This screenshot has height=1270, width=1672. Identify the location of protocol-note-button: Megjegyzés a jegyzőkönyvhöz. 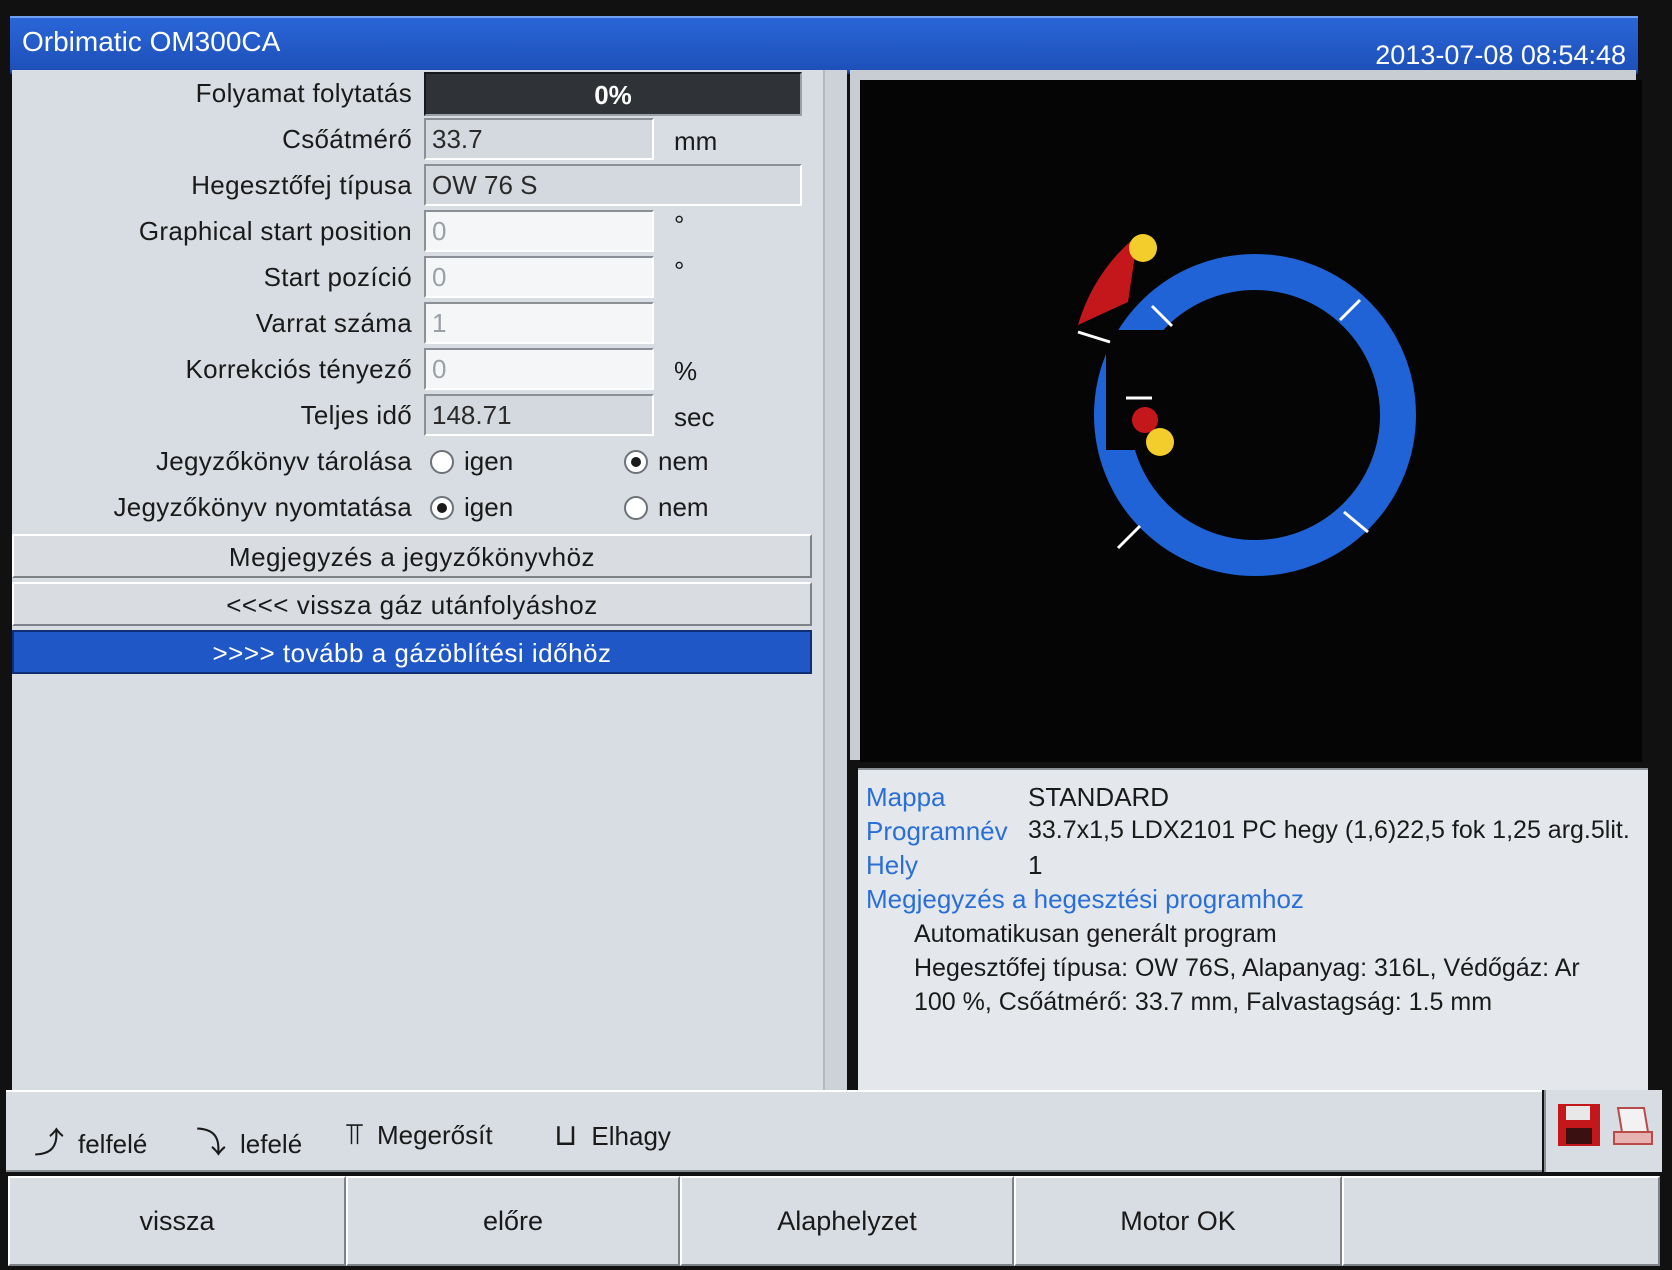
(412, 556).